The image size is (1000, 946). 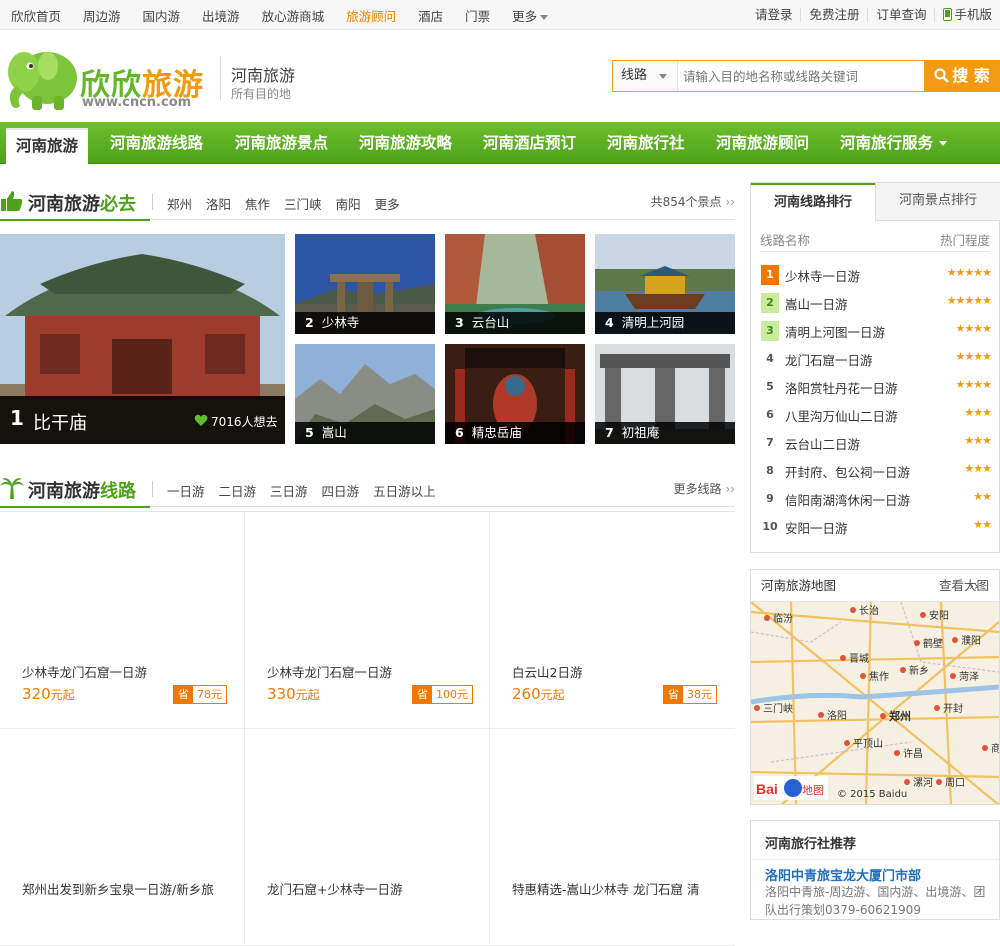 I want to click on top-link-more: 更多, so click(x=530, y=15).